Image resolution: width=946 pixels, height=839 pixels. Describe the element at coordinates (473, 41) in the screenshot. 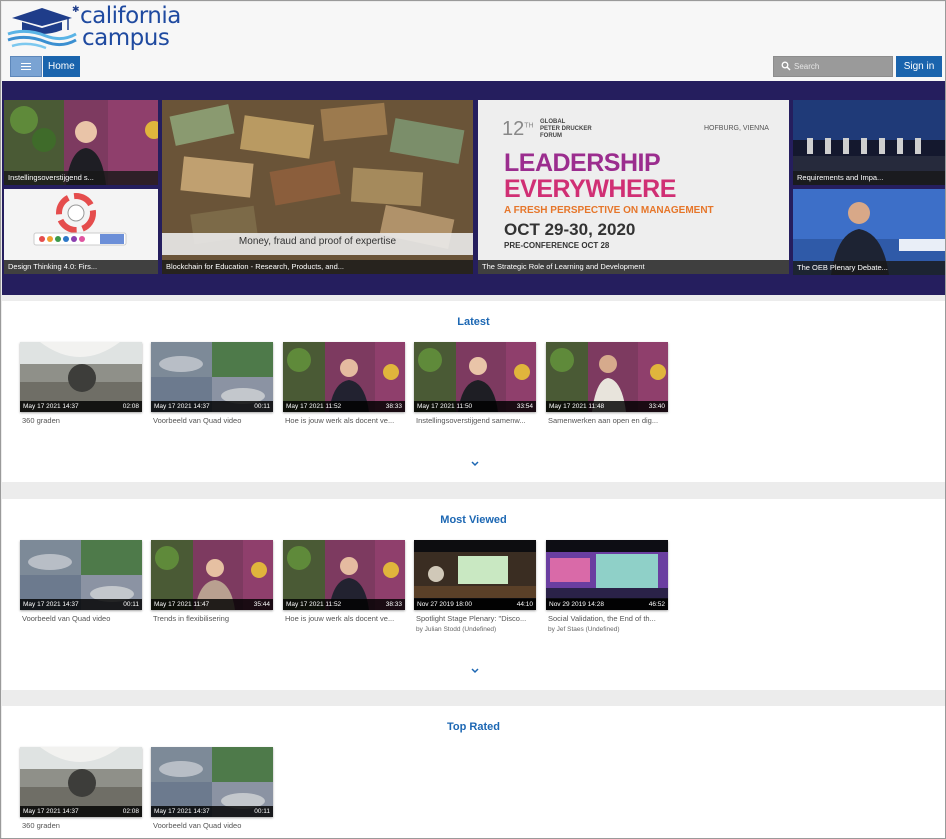

I see `site-header: ✱ california campus Home Sign in` at that location.